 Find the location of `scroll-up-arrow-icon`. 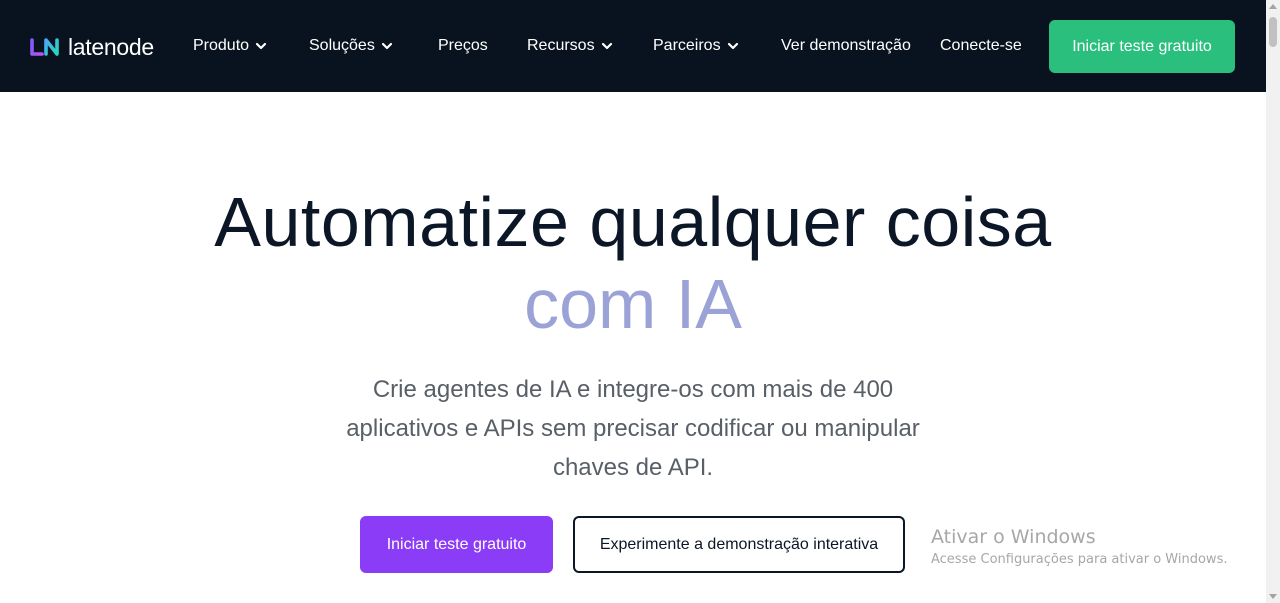

scroll-up-arrow-icon is located at coordinates (1273, 6).